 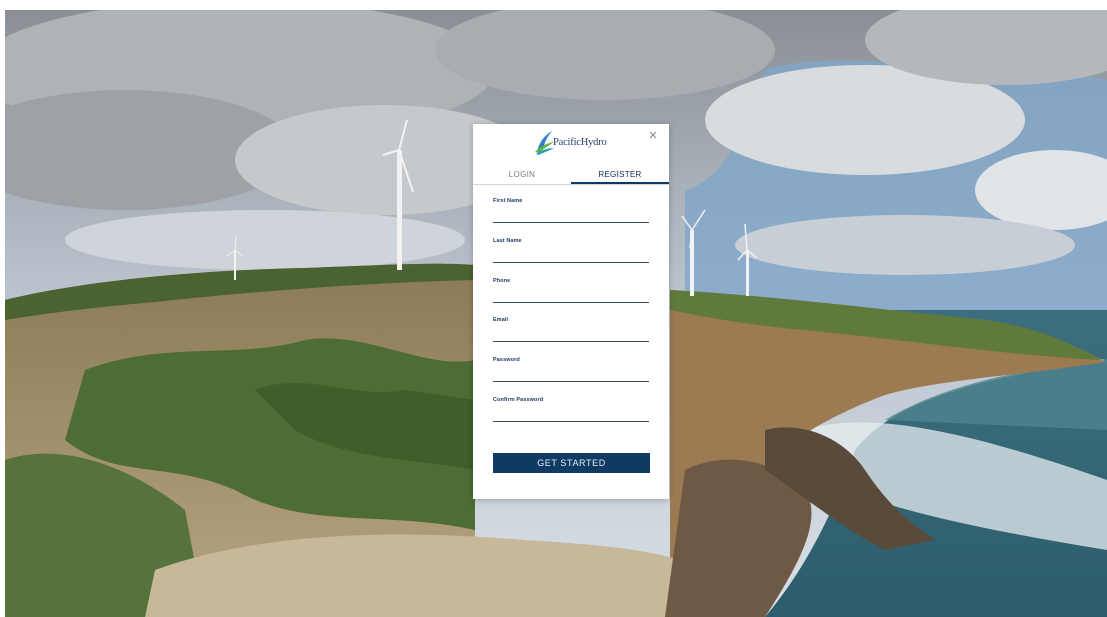 What do you see at coordinates (571, 296) in the screenshot?
I see `phone-input` at bounding box center [571, 296].